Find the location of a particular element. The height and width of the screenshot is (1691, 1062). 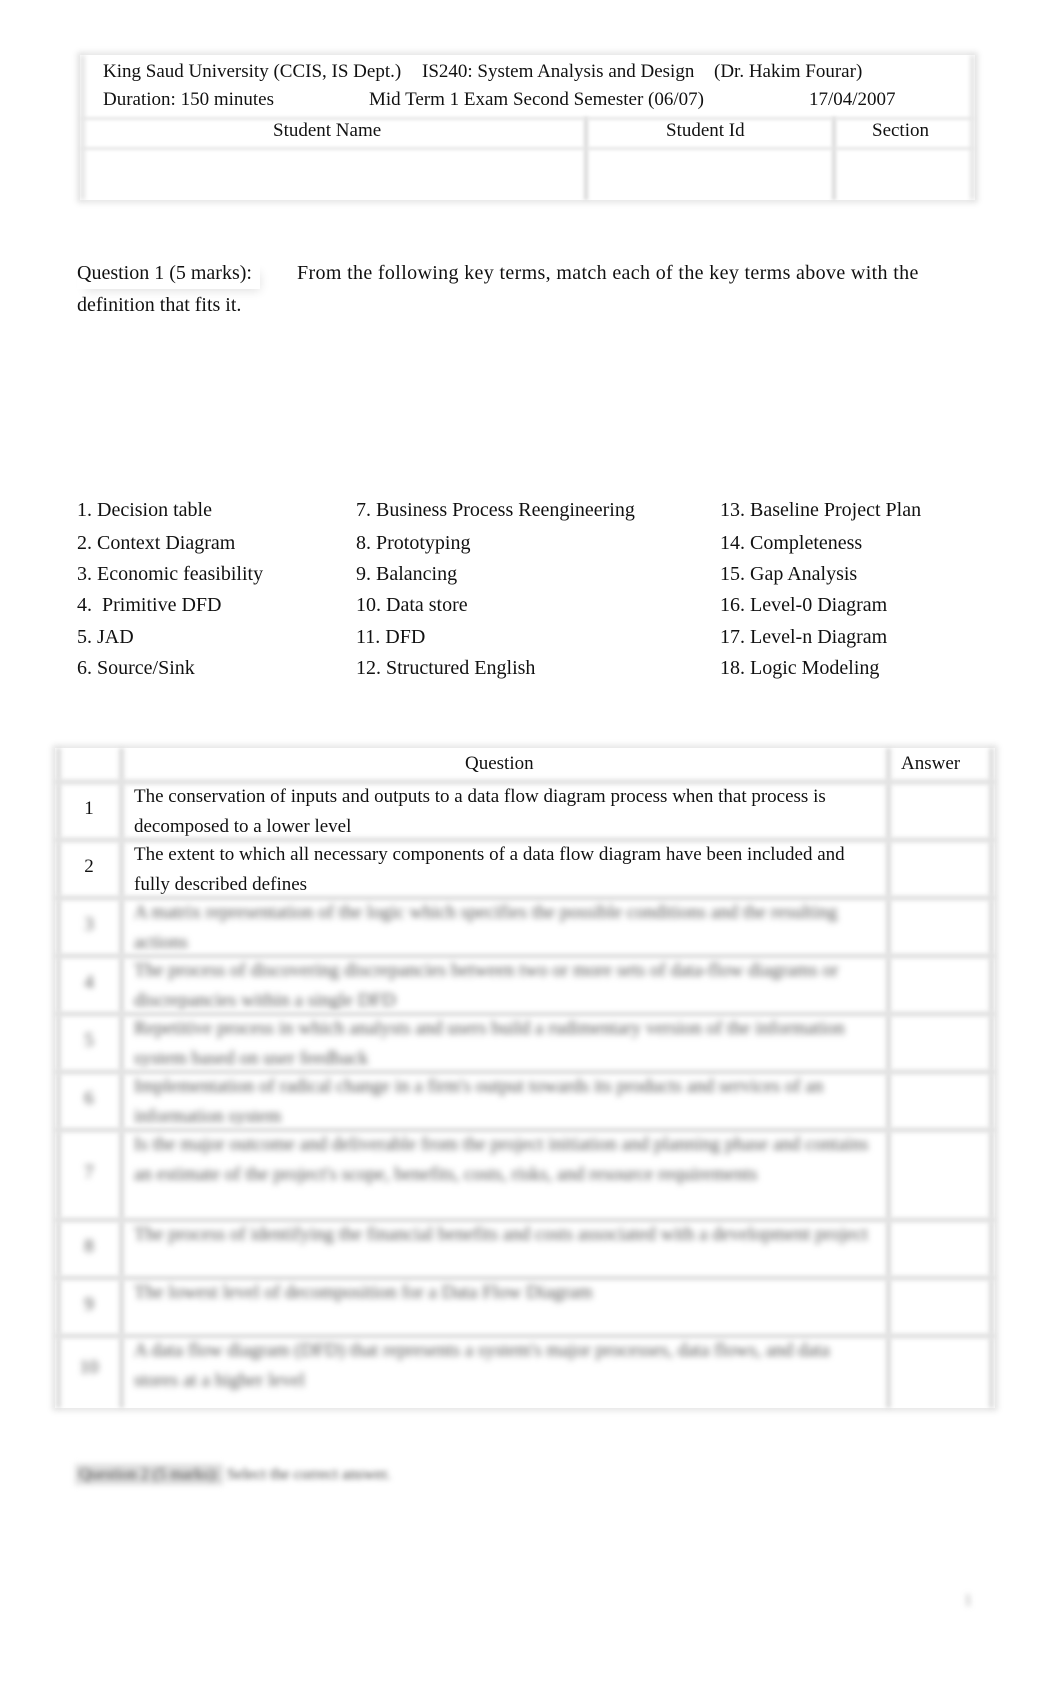

student-id-header: Student Id is located at coordinates (705, 130).